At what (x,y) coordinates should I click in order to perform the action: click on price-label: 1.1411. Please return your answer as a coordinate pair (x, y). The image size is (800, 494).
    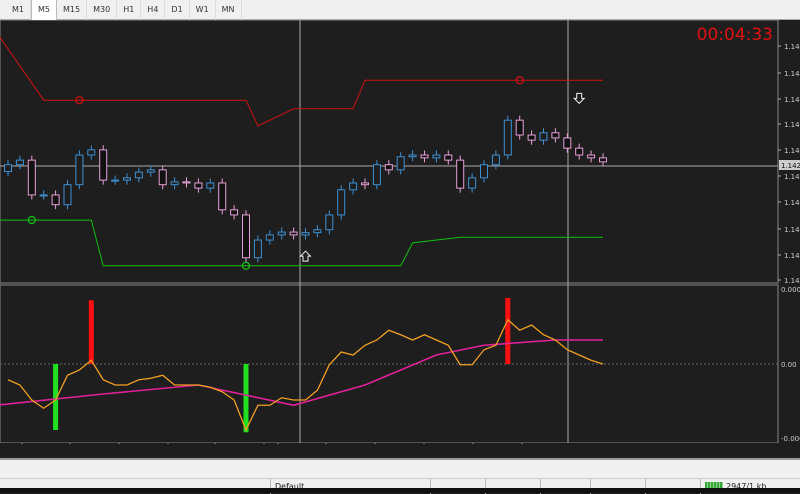
    Looking at the image, I should click on (792, 230).